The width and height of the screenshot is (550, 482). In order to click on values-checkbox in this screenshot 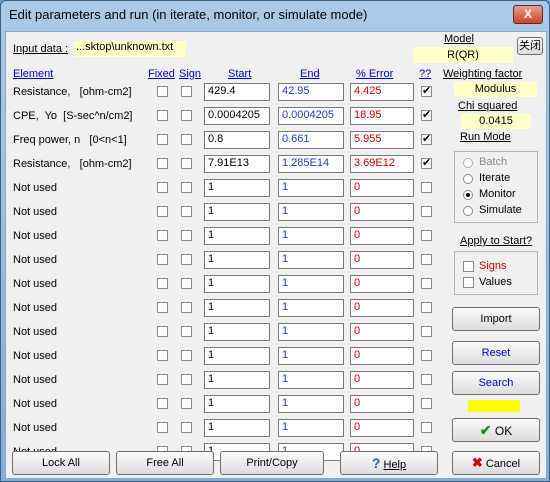, I will do `click(468, 282)`.